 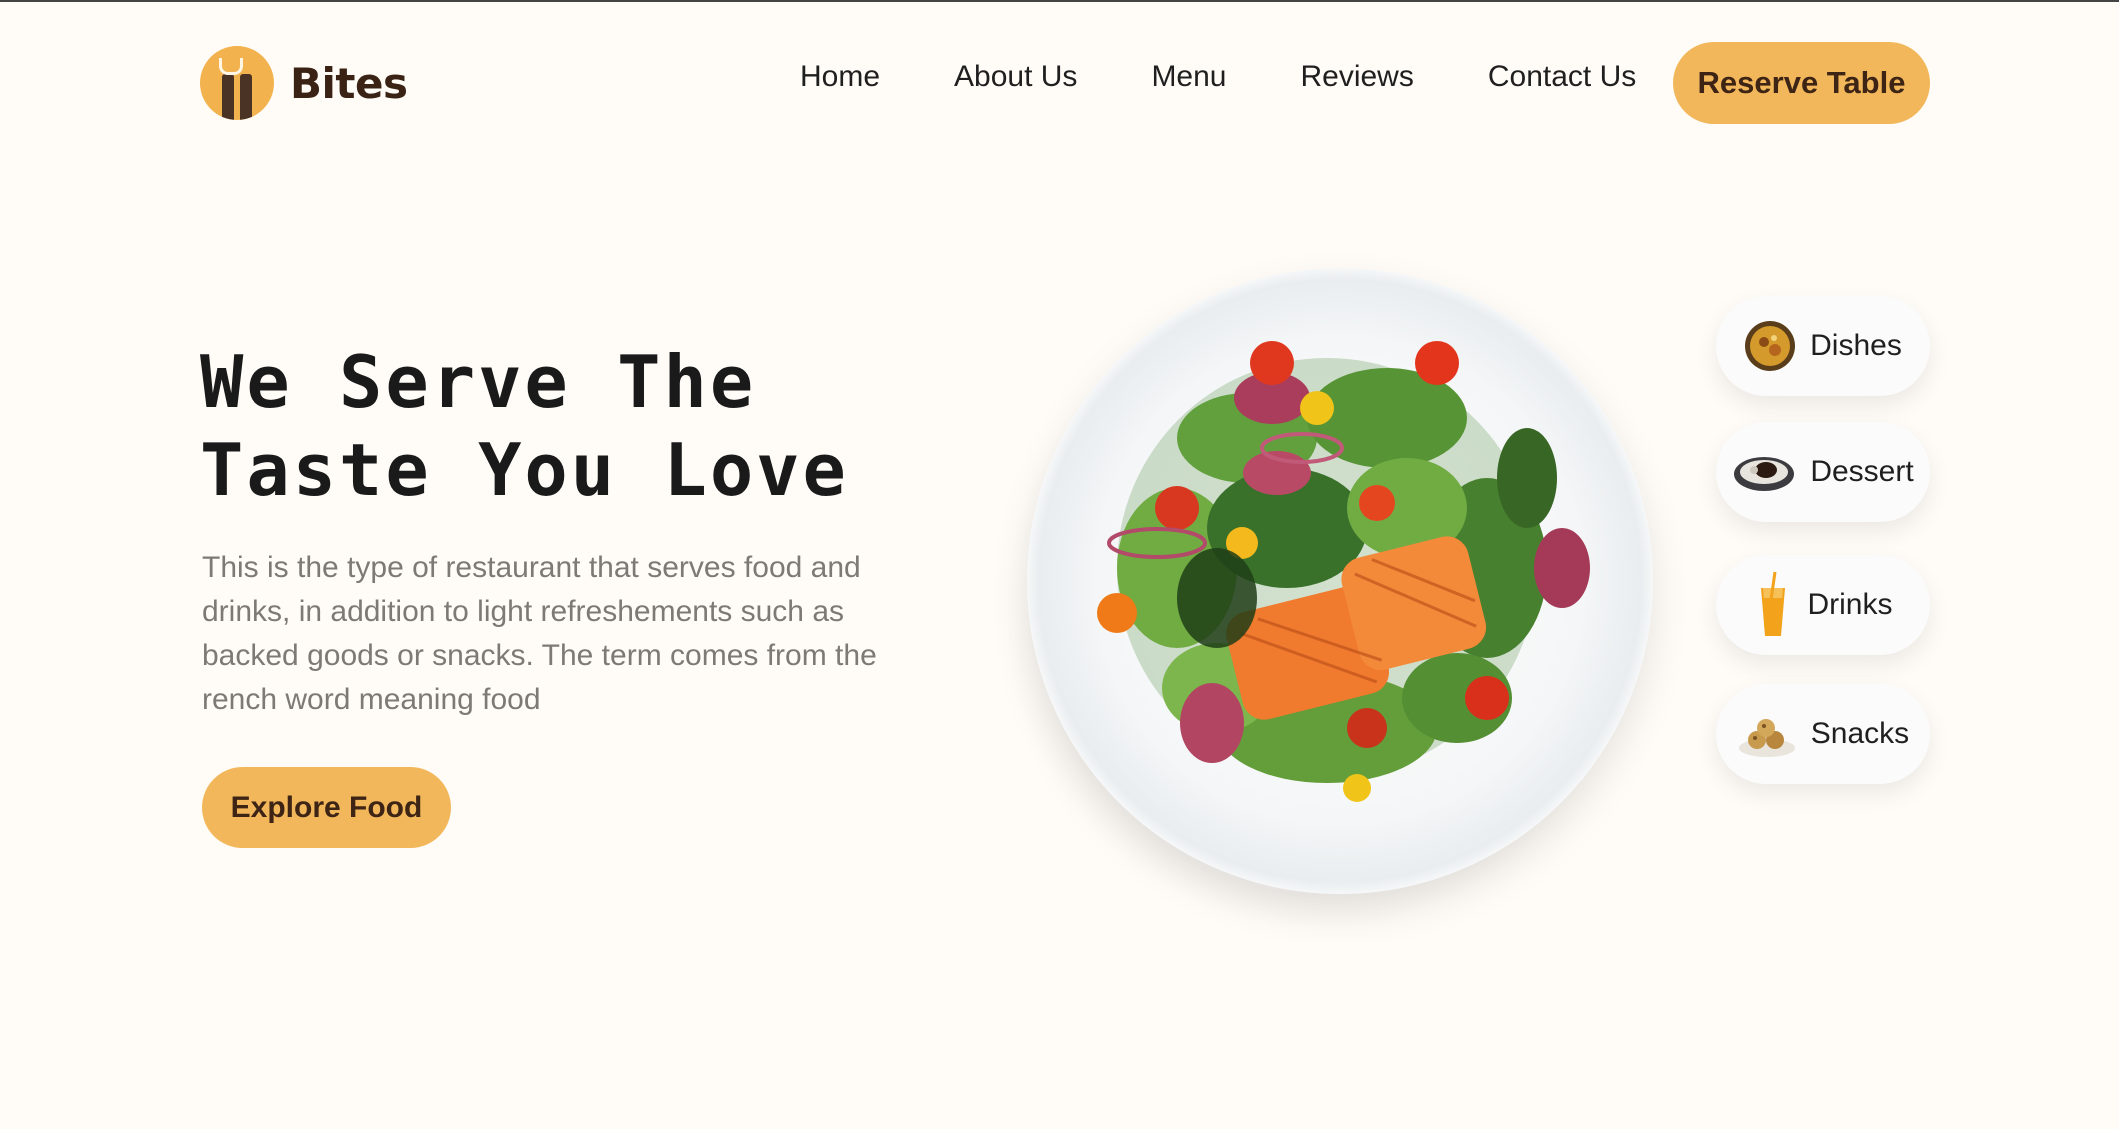 I want to click on hero-title: We Serve The Taste You Love, so click(x=524, y=426).